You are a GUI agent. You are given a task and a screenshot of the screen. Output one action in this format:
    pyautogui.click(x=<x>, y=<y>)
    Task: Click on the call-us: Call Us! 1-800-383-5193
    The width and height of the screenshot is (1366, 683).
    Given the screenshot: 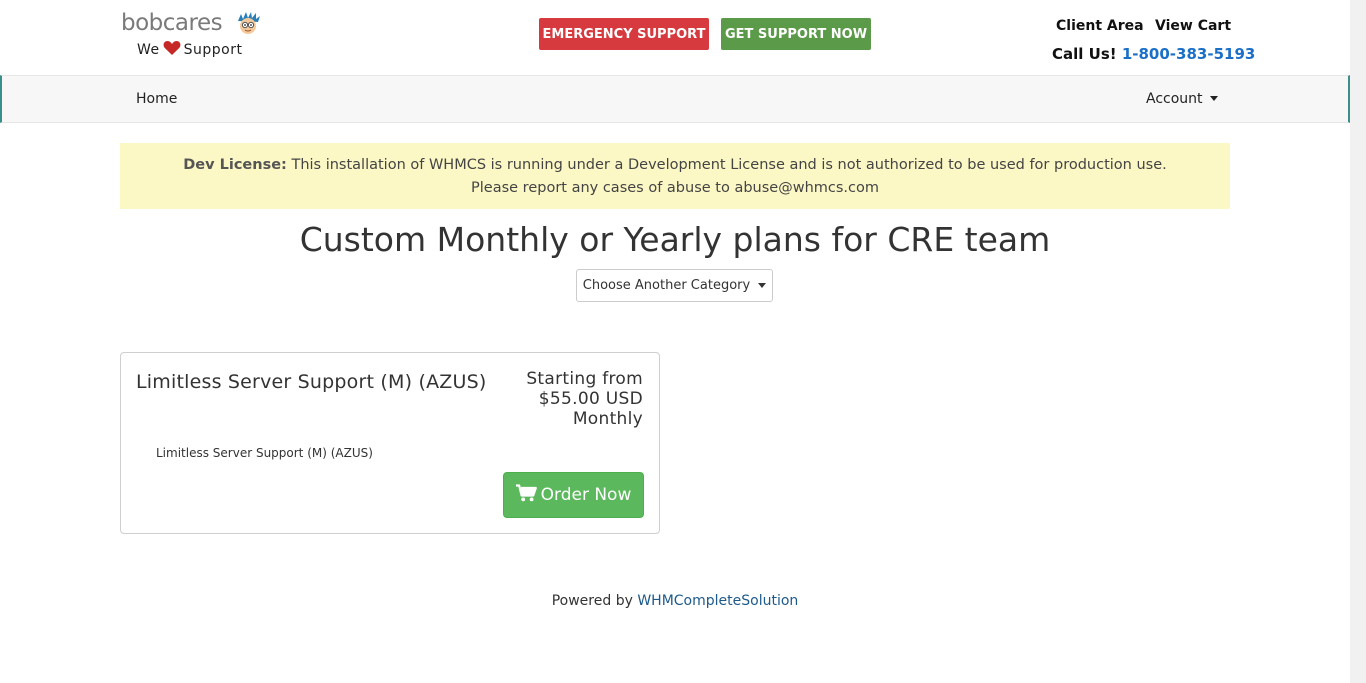 What is the action you would take?
    pyautogui.click(x=1153, y=54)
    